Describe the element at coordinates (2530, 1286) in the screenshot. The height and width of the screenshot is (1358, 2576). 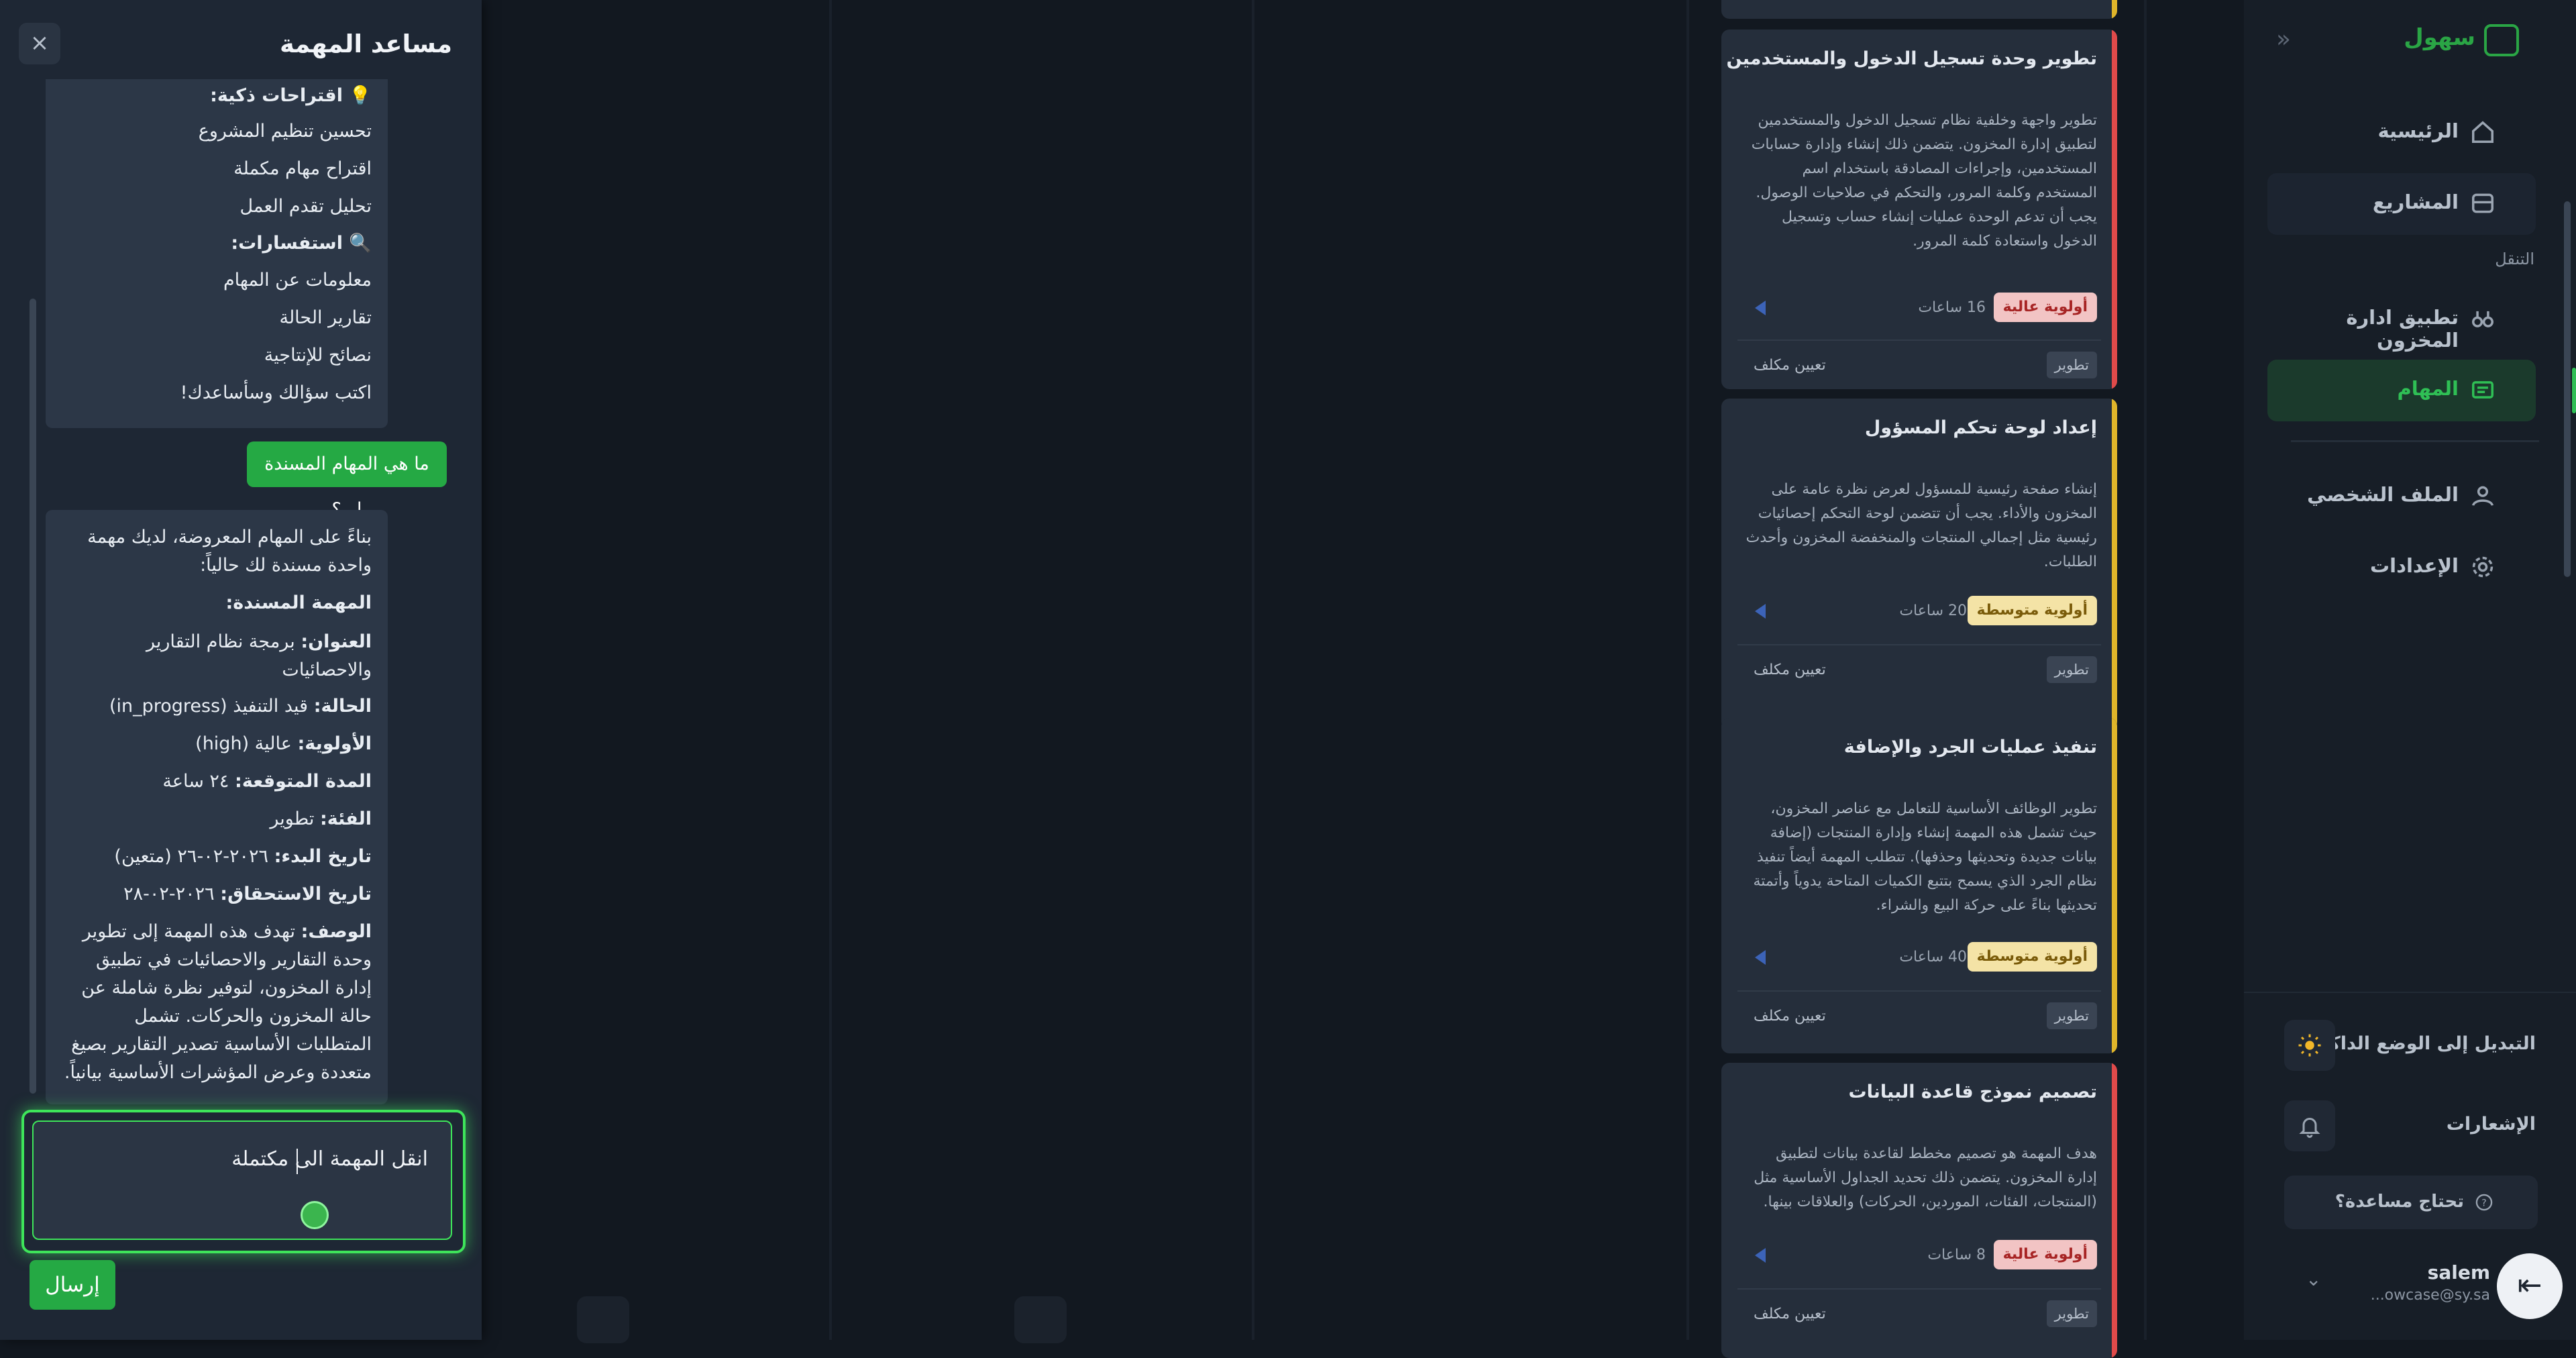
I see `toggle-panel-icon: ⇤` at that location.